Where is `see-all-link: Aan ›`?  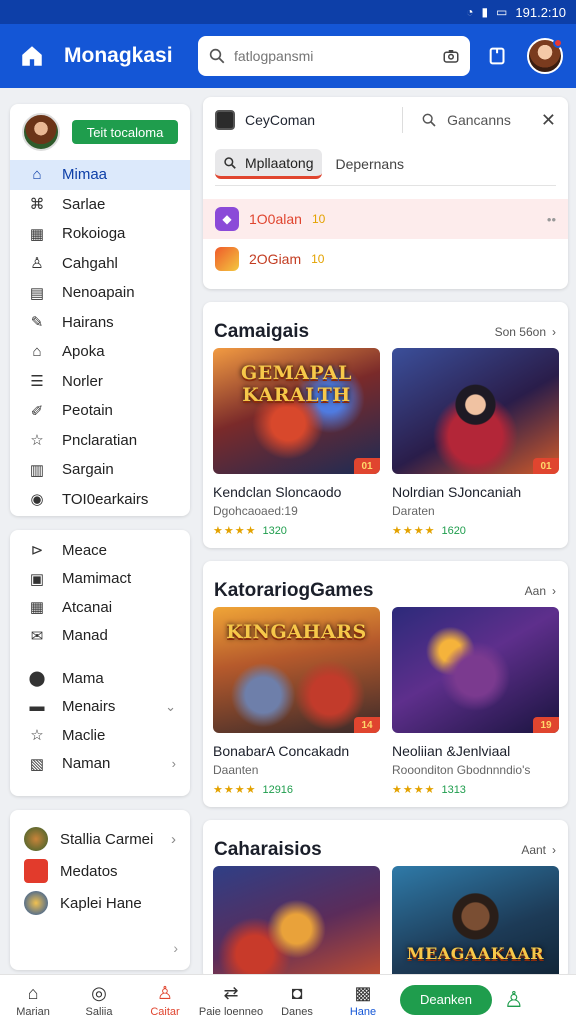
see-all-link: Aan › is located at coordinates (540, 591).